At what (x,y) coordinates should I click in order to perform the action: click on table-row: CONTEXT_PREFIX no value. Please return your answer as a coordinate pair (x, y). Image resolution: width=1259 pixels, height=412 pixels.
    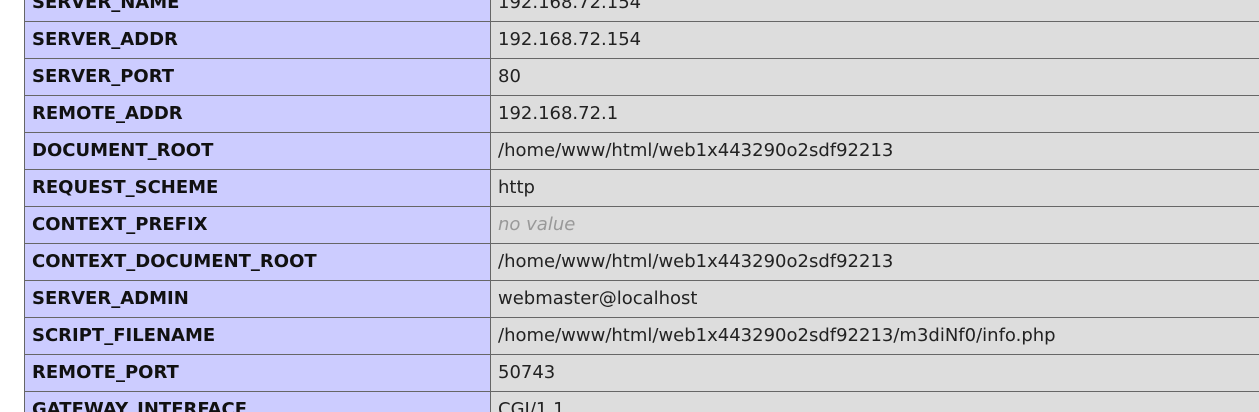
    Looking at the image, I should click on (641, 225).